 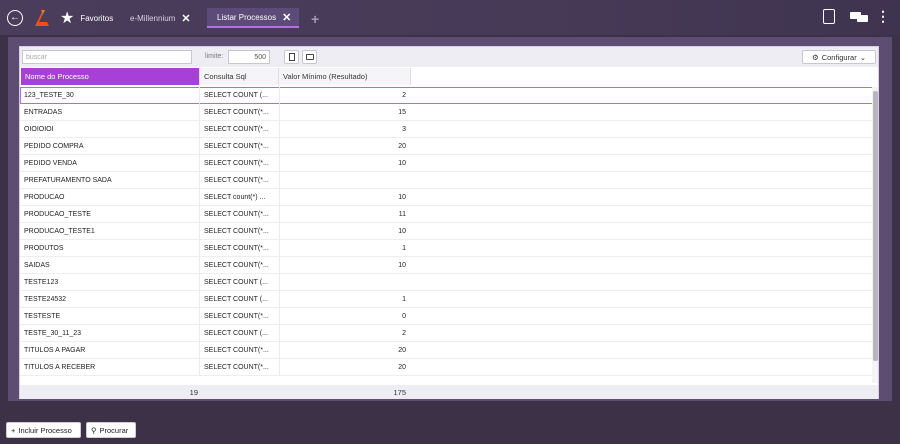 I want to click on column-header-value: Valor Mínimo (Resultado), so click(x=345, y=76).